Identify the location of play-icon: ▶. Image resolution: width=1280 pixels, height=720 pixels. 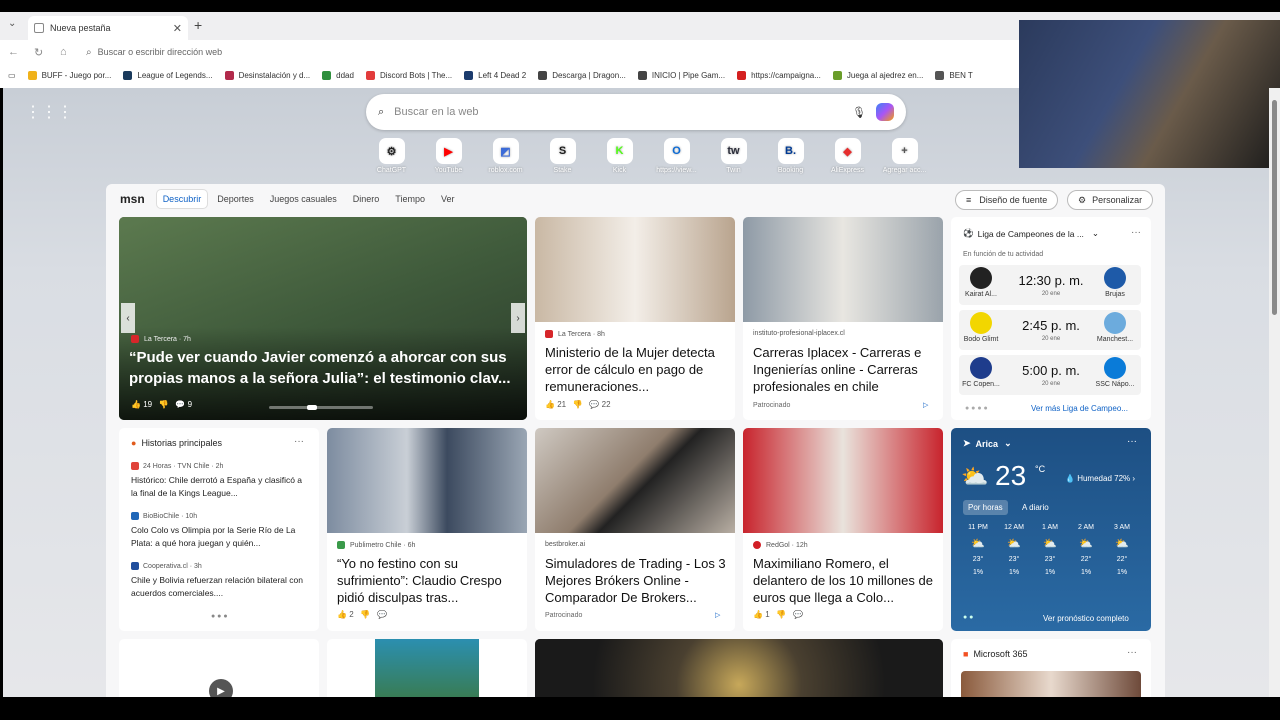
(221, 688).